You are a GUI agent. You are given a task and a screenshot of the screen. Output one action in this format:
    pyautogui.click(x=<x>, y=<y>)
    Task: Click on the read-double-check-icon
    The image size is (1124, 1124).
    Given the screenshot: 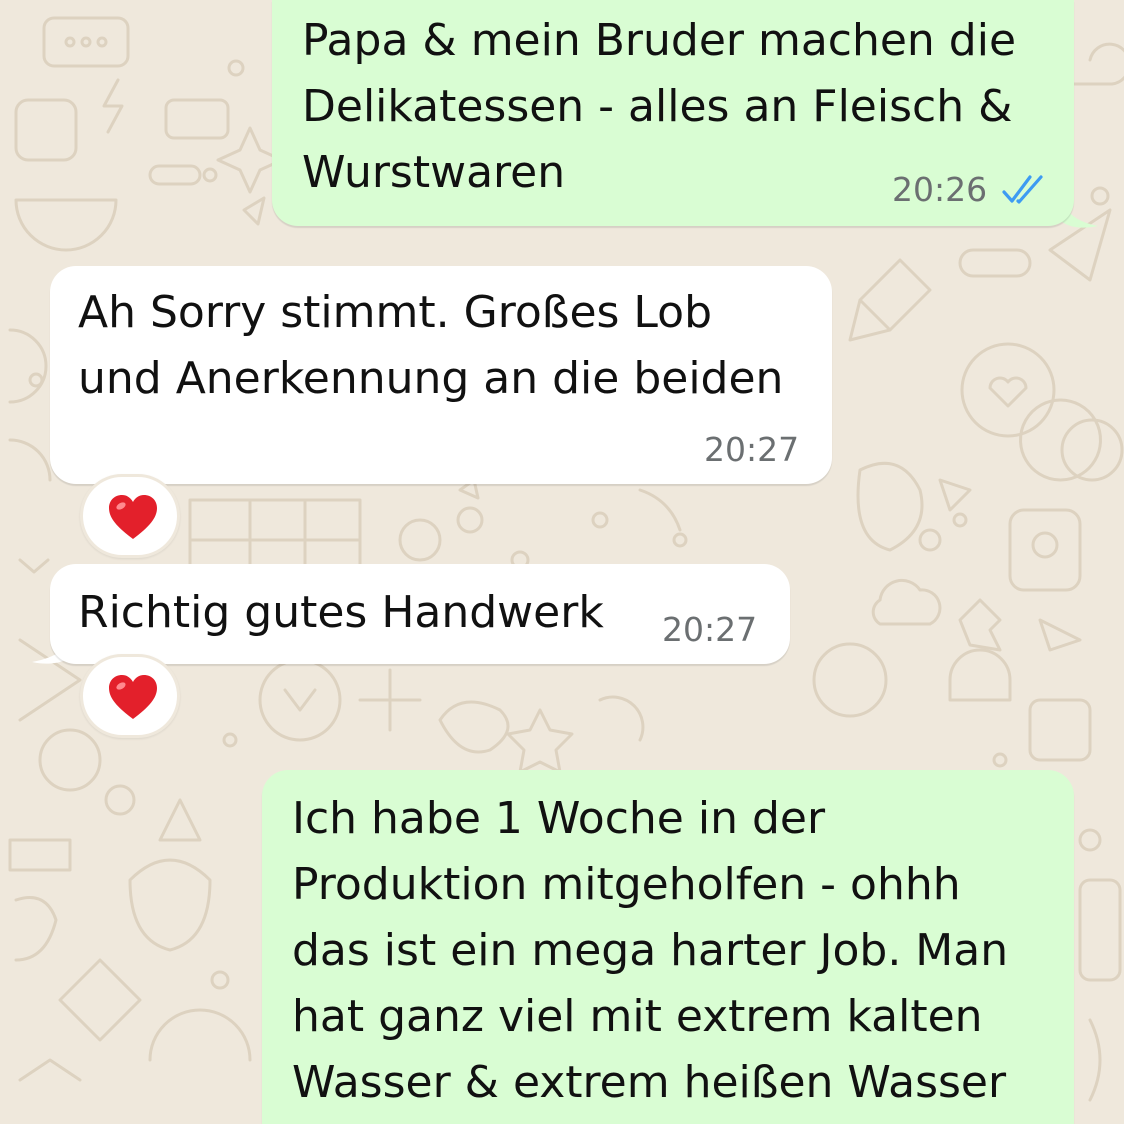 What is the action you would take?
    pyautogui.click(x=1022, y=189)
    